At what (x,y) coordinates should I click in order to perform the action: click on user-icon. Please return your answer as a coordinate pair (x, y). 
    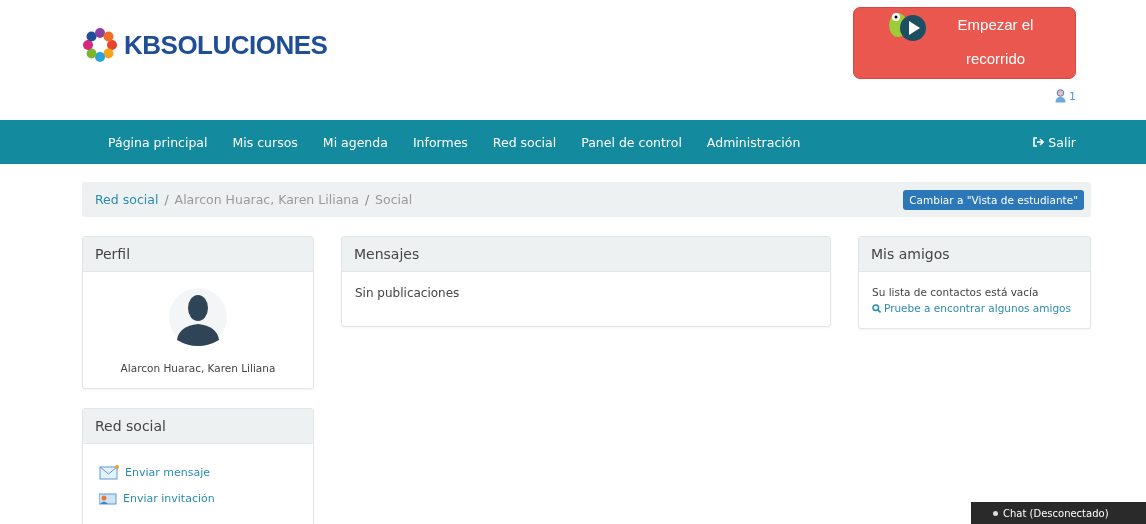
    Looking at the image, I should click on (1060, 96).